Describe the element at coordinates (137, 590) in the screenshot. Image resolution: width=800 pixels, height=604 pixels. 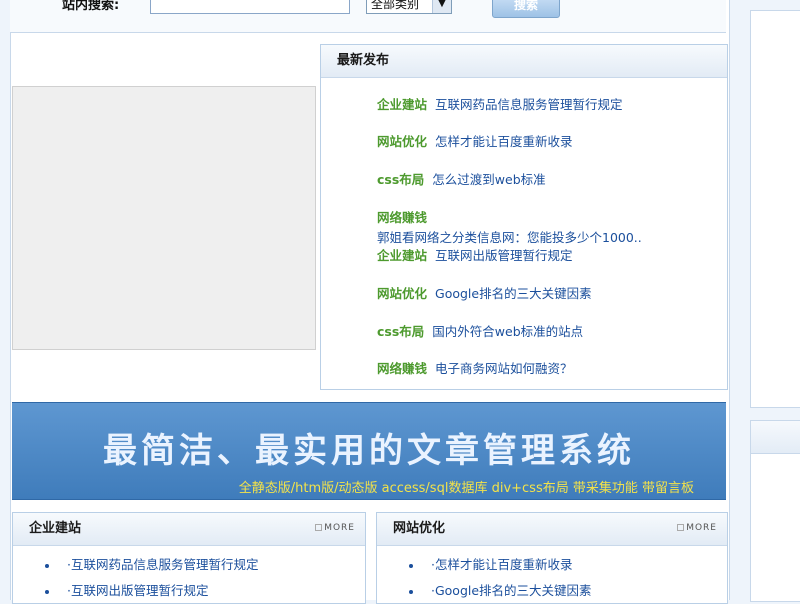
I see `article-link: ·互联网出版管理暂行规定` at that location.